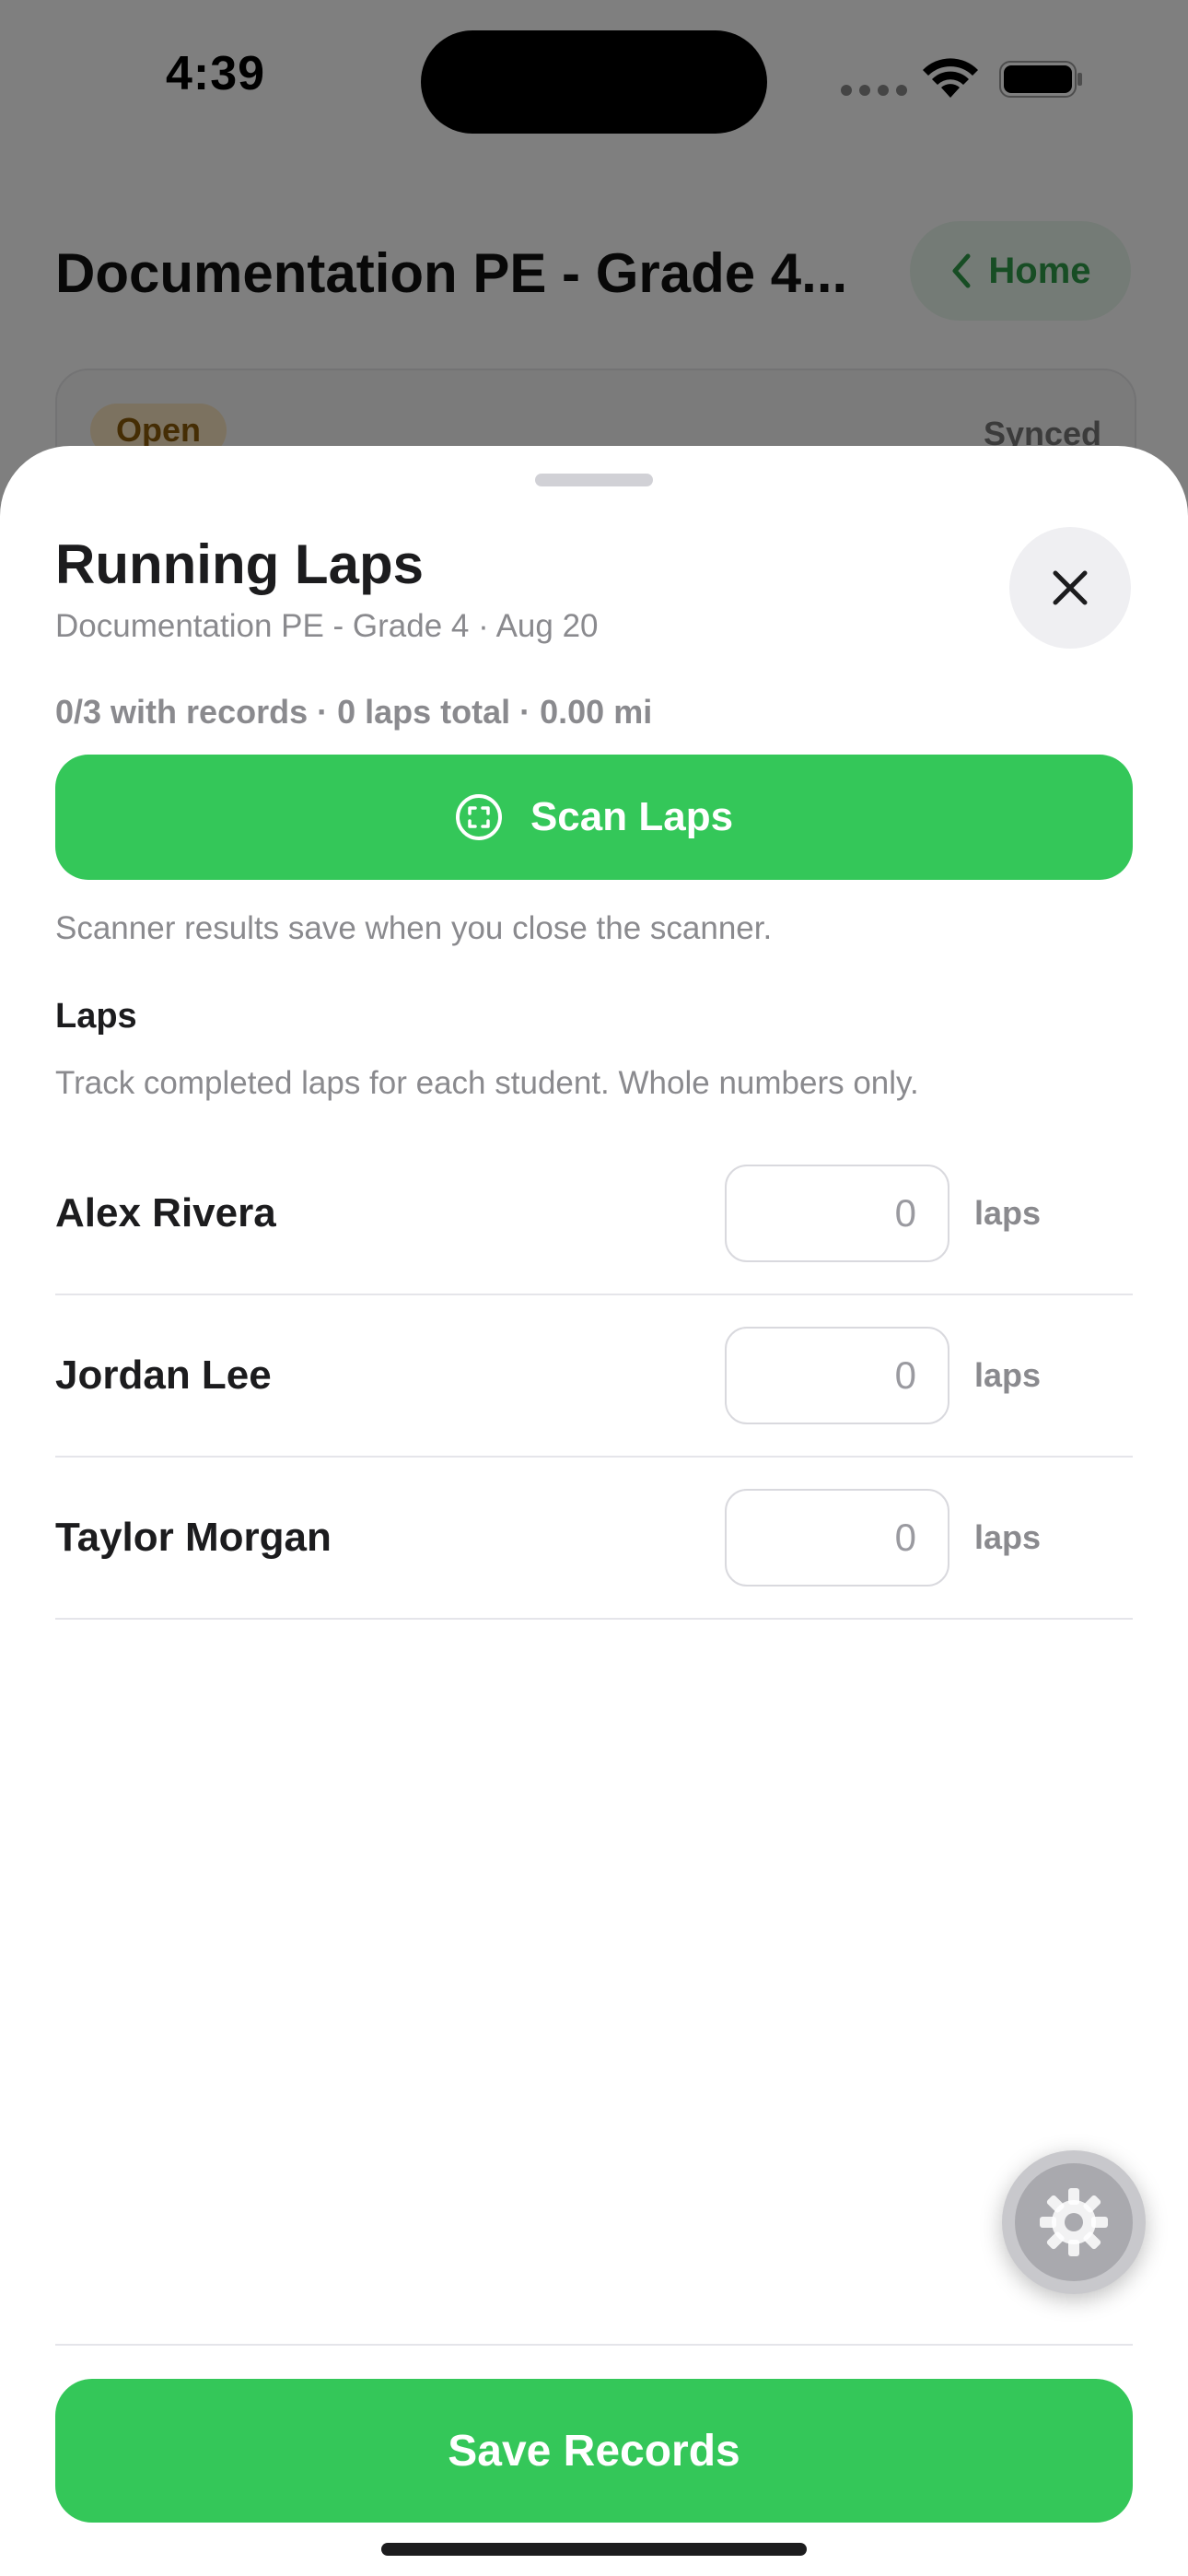 Image resolution: width=1188 pixels, height=2576 pixels. Describe the element at coordinates (632, 816) in the screenshot. I see `scan-laps-label: Scan Laps` at that location.